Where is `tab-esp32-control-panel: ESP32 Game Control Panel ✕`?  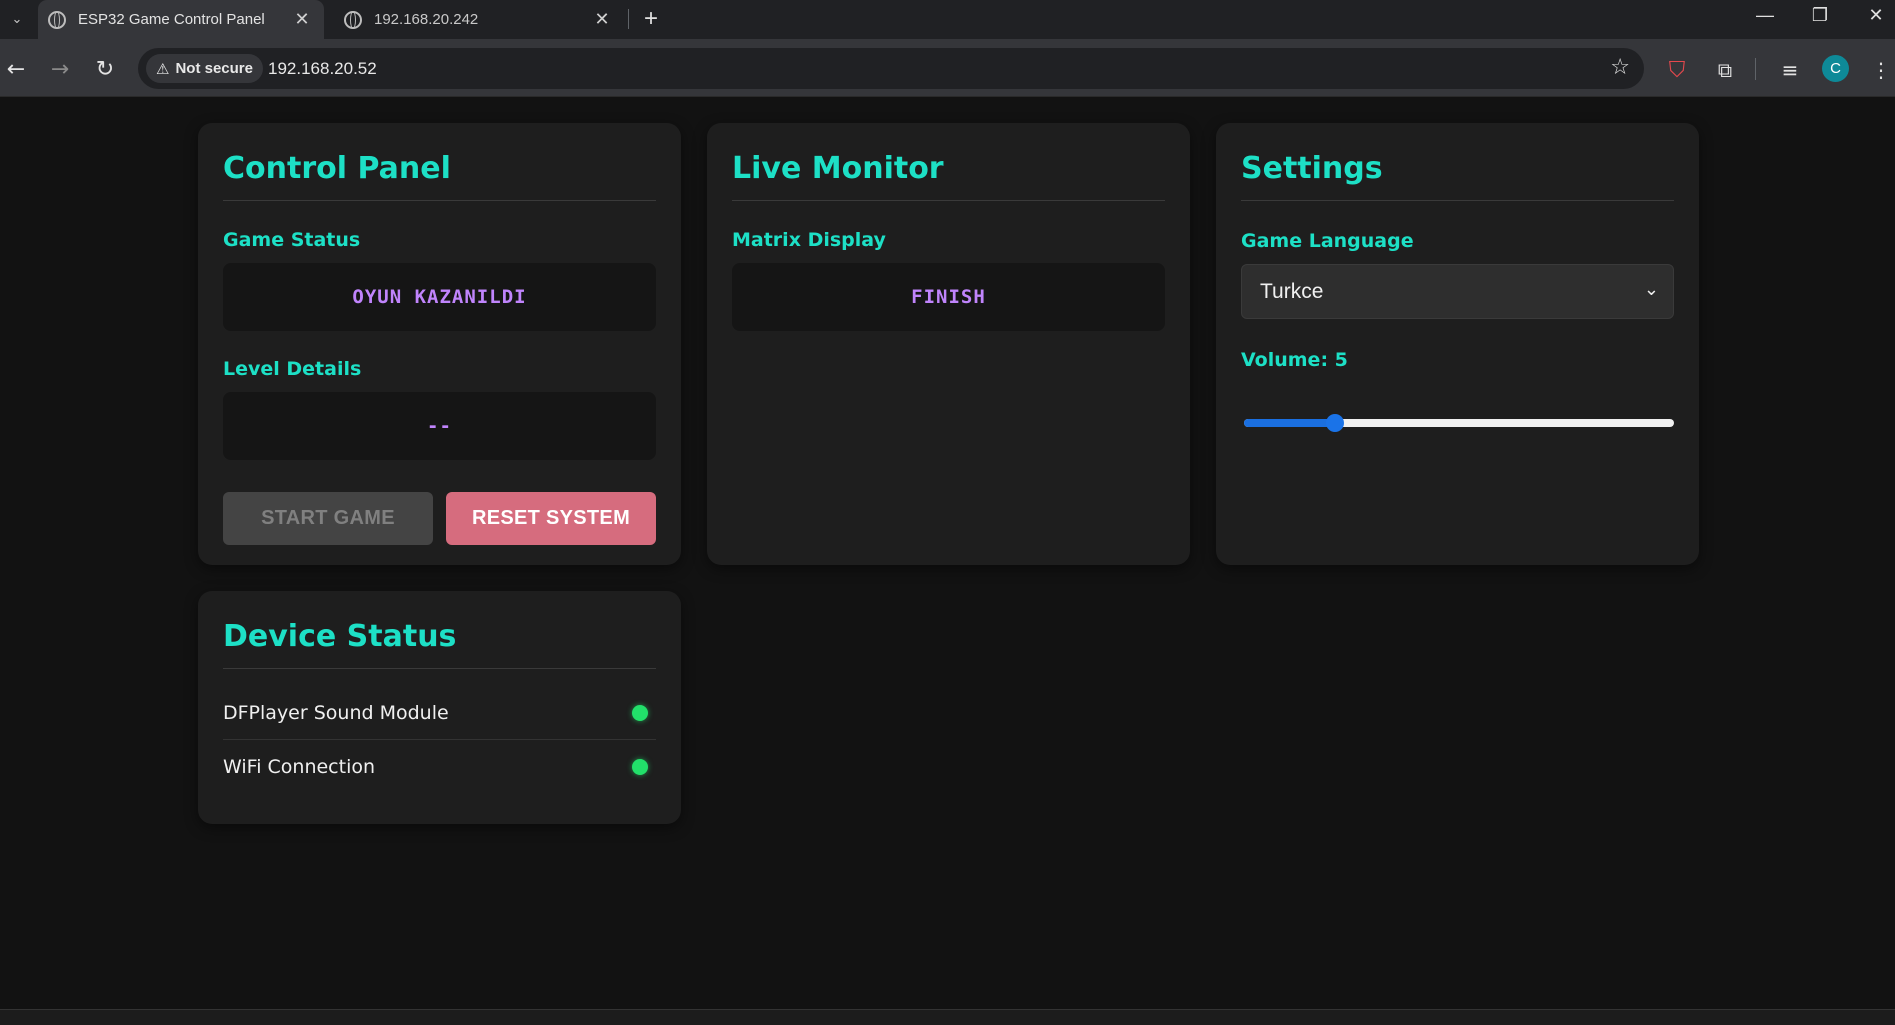 tab-esp32-control-panel: ESP32 Game Control Panel ✕ is located at coordinates (181, 19).